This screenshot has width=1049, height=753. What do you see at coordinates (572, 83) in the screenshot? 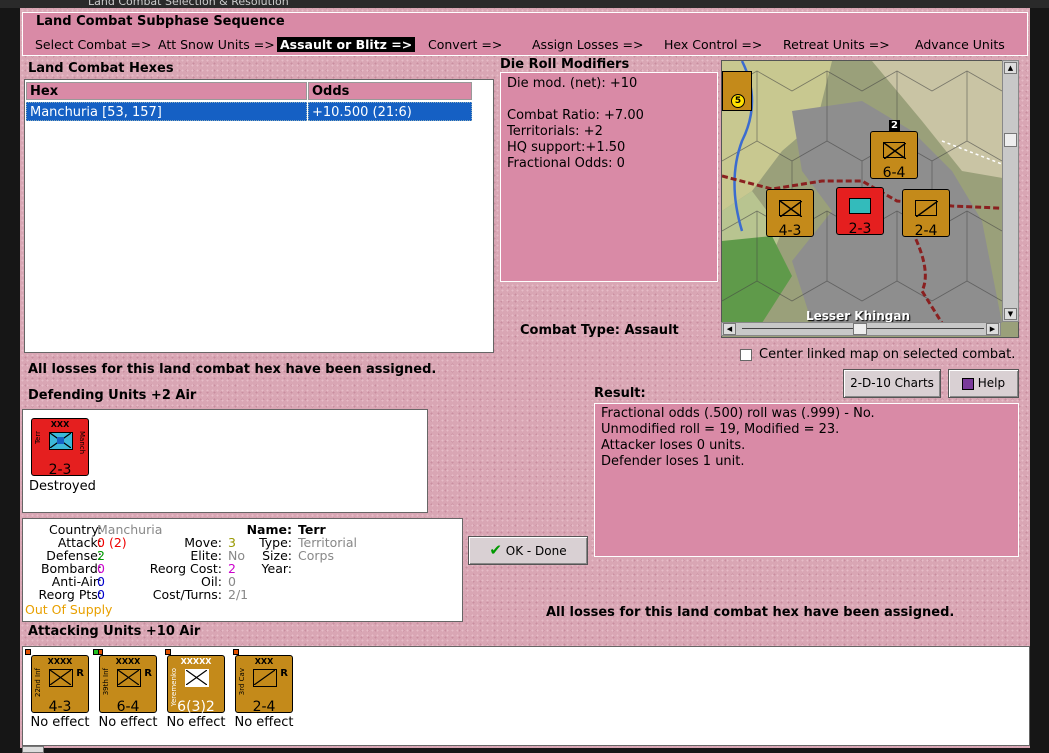
I see `die-mod-line: Die mod. (net): +10` at bounding box center [572, 83].